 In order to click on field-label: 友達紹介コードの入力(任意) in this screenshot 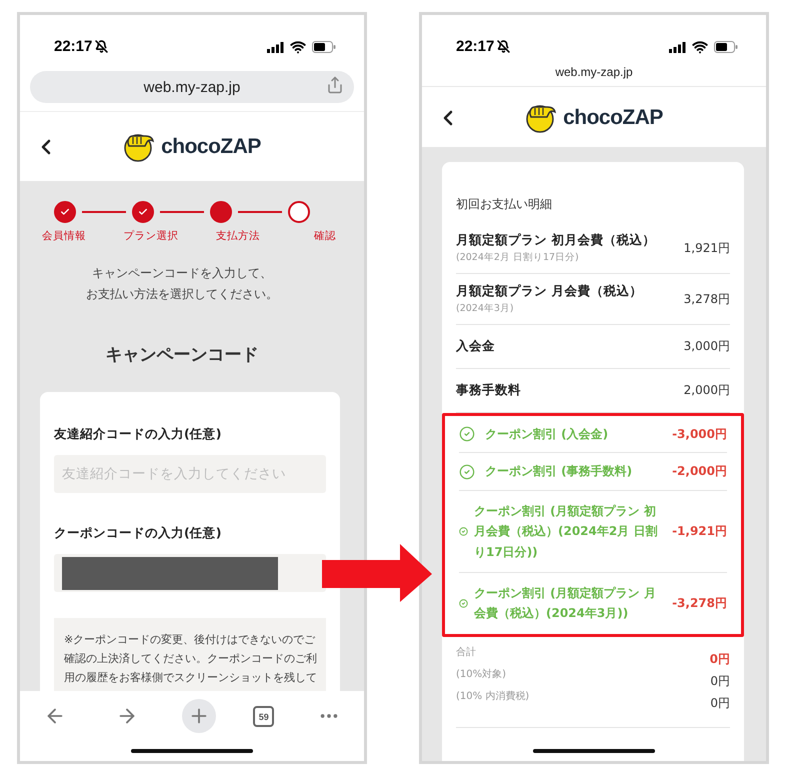, I will do `click(138, 434)`.